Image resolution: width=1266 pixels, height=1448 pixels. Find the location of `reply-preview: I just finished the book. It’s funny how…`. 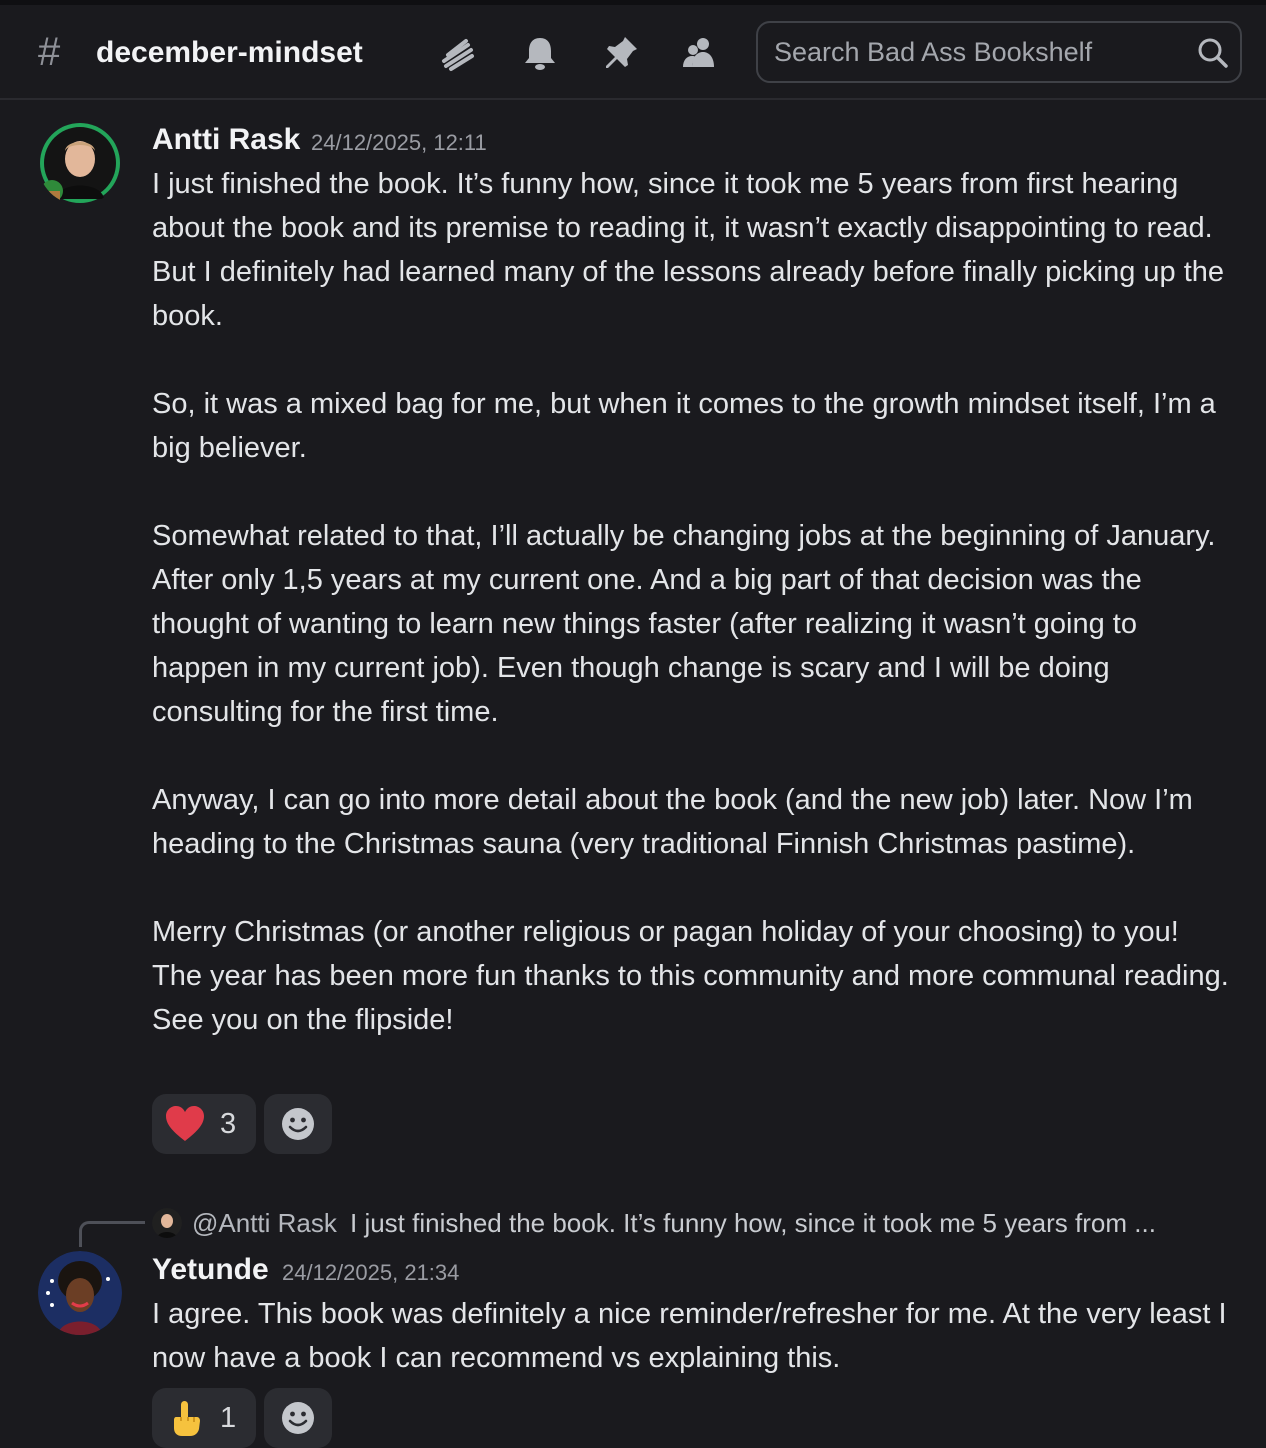

reply-preview: I just finished the book. It’s funny how… is located at coordinates (753, 1223).